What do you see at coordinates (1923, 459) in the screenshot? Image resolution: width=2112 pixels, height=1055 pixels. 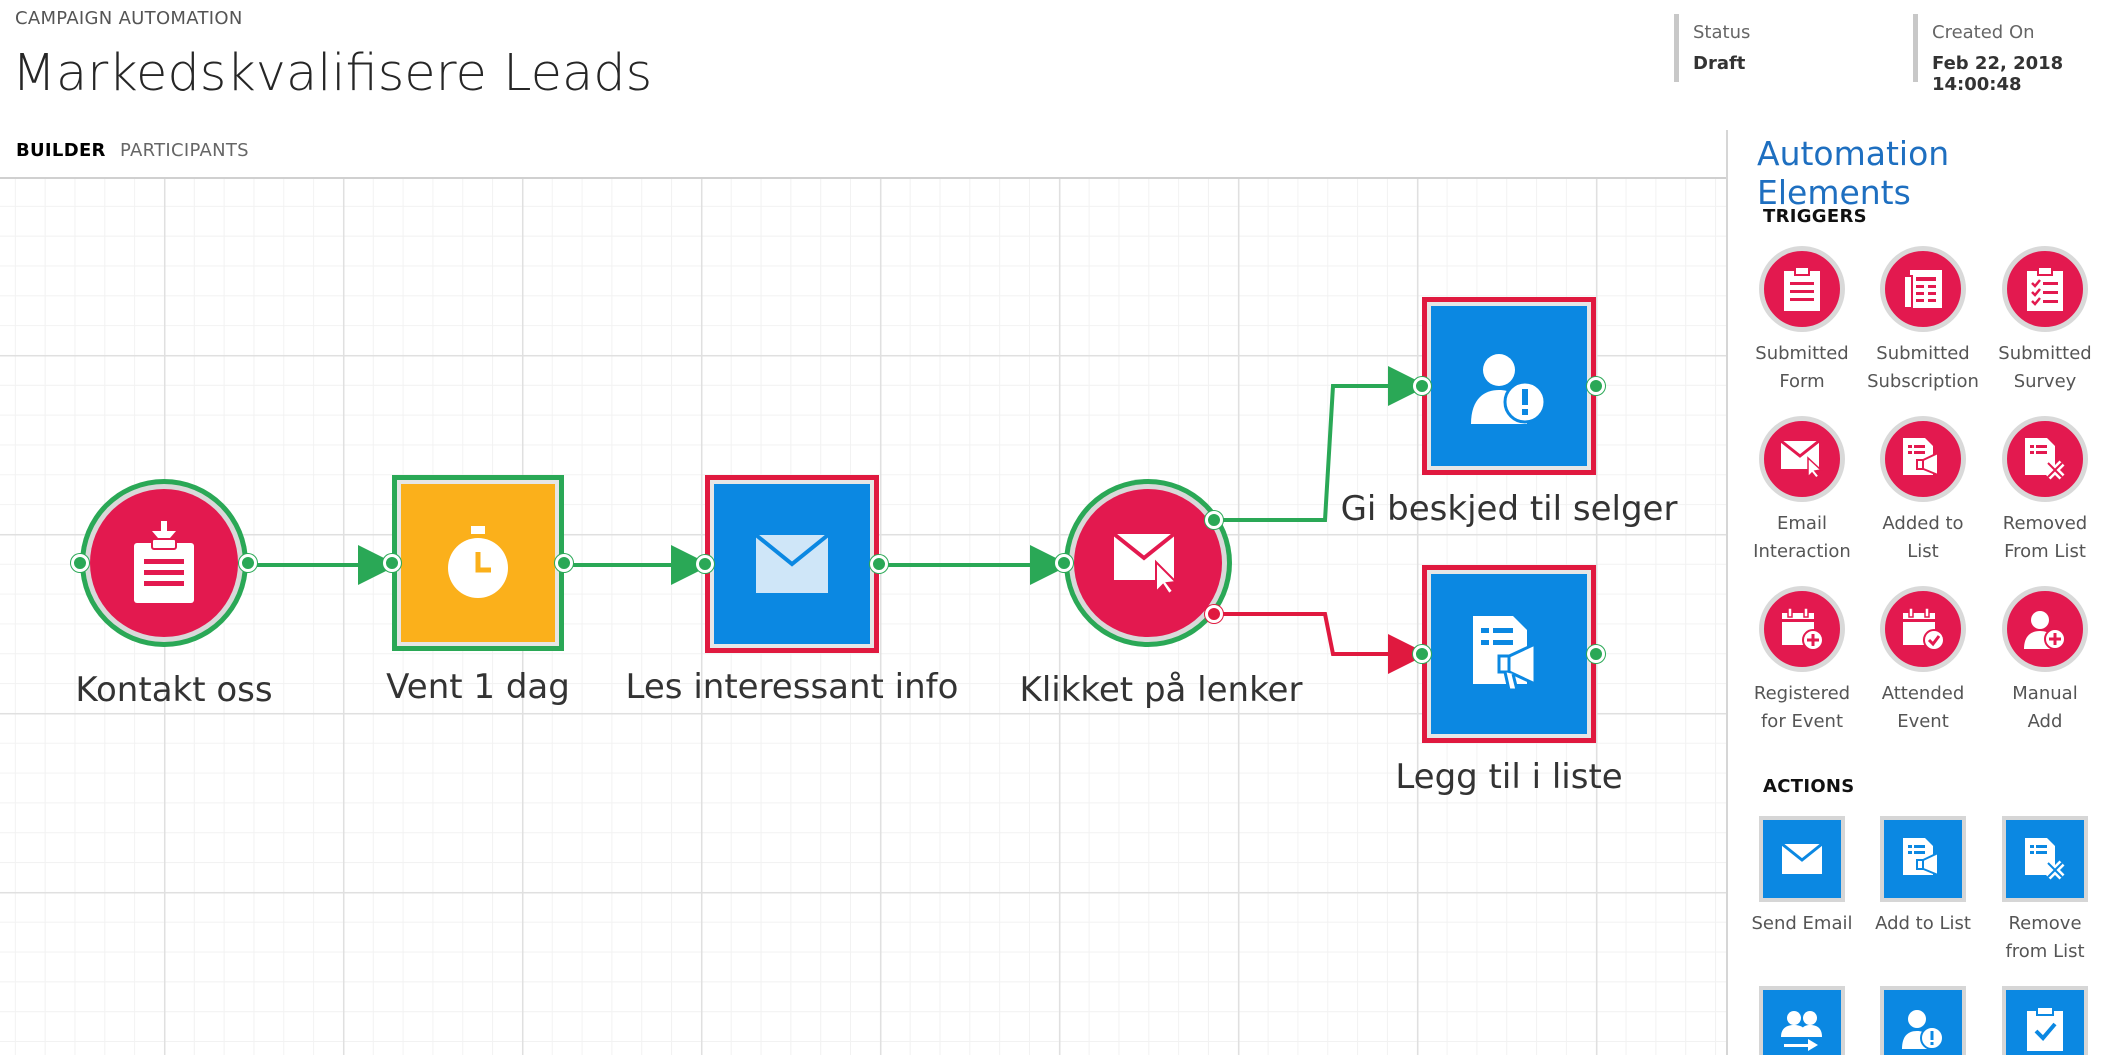 I see `added-to-list-icon` at bounding box center [1923, 459].